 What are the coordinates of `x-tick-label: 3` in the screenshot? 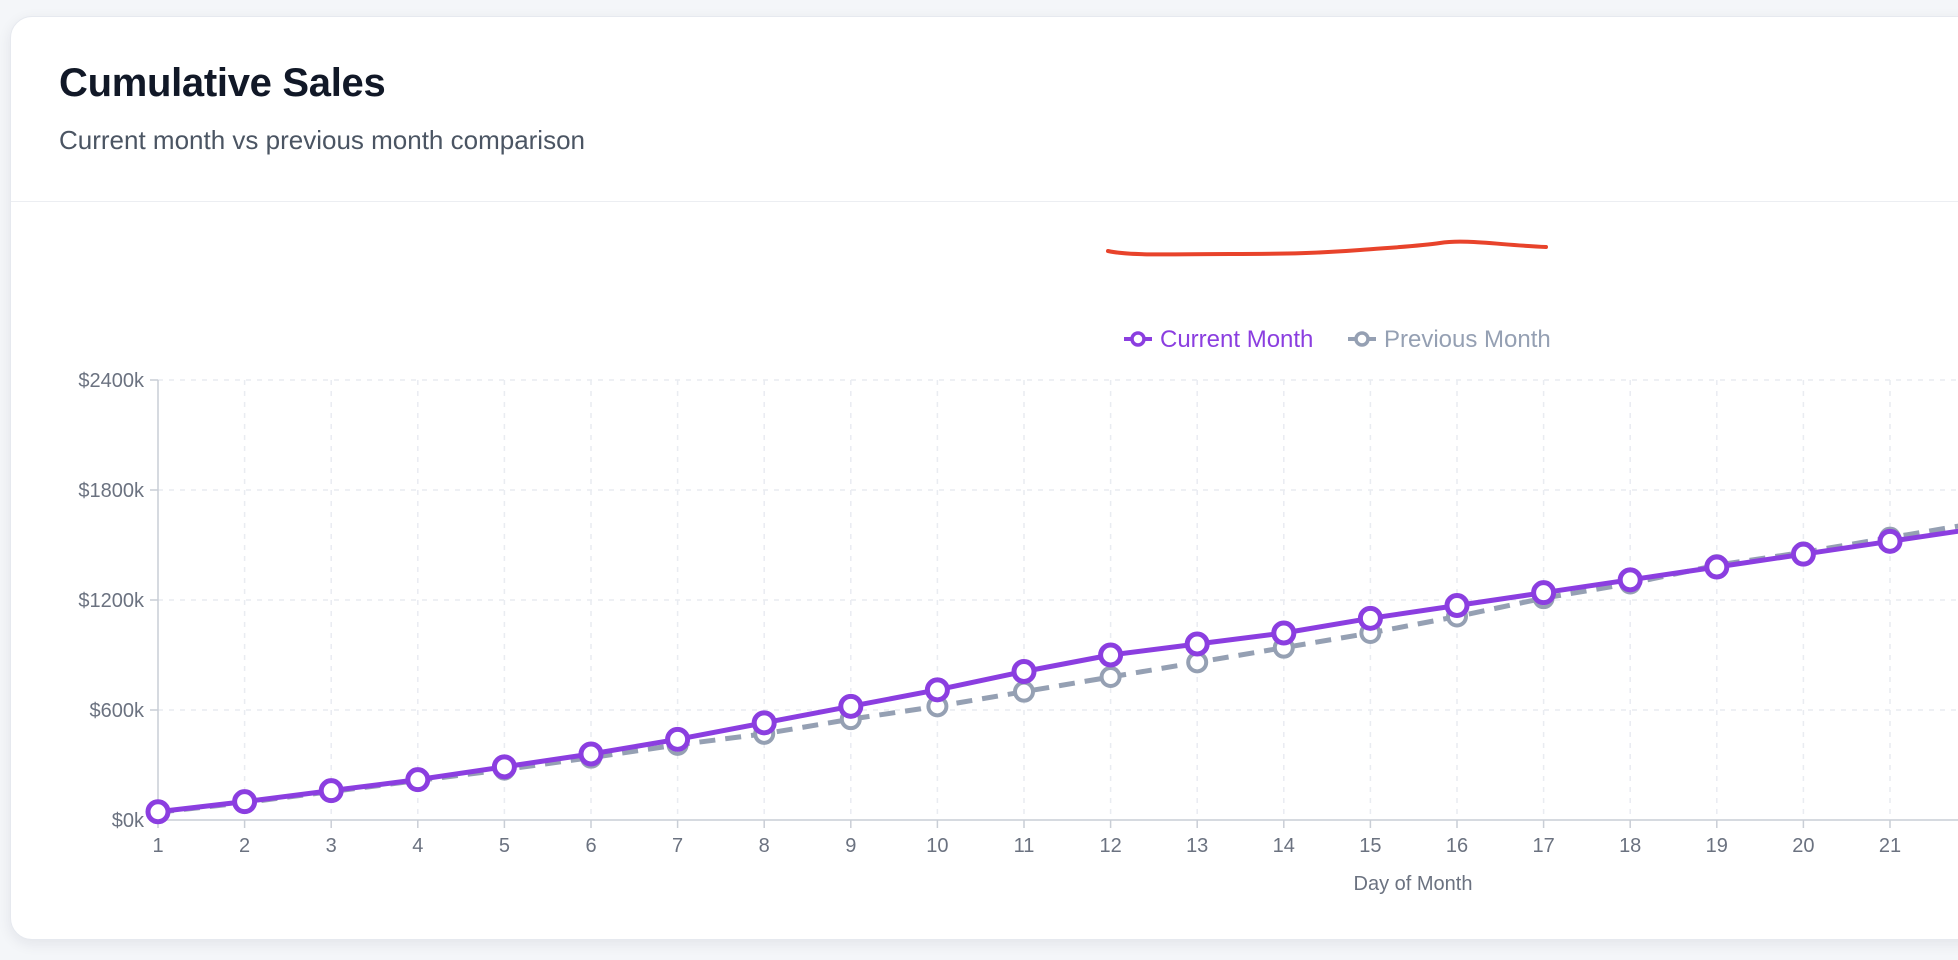 It's located at (331, 846).